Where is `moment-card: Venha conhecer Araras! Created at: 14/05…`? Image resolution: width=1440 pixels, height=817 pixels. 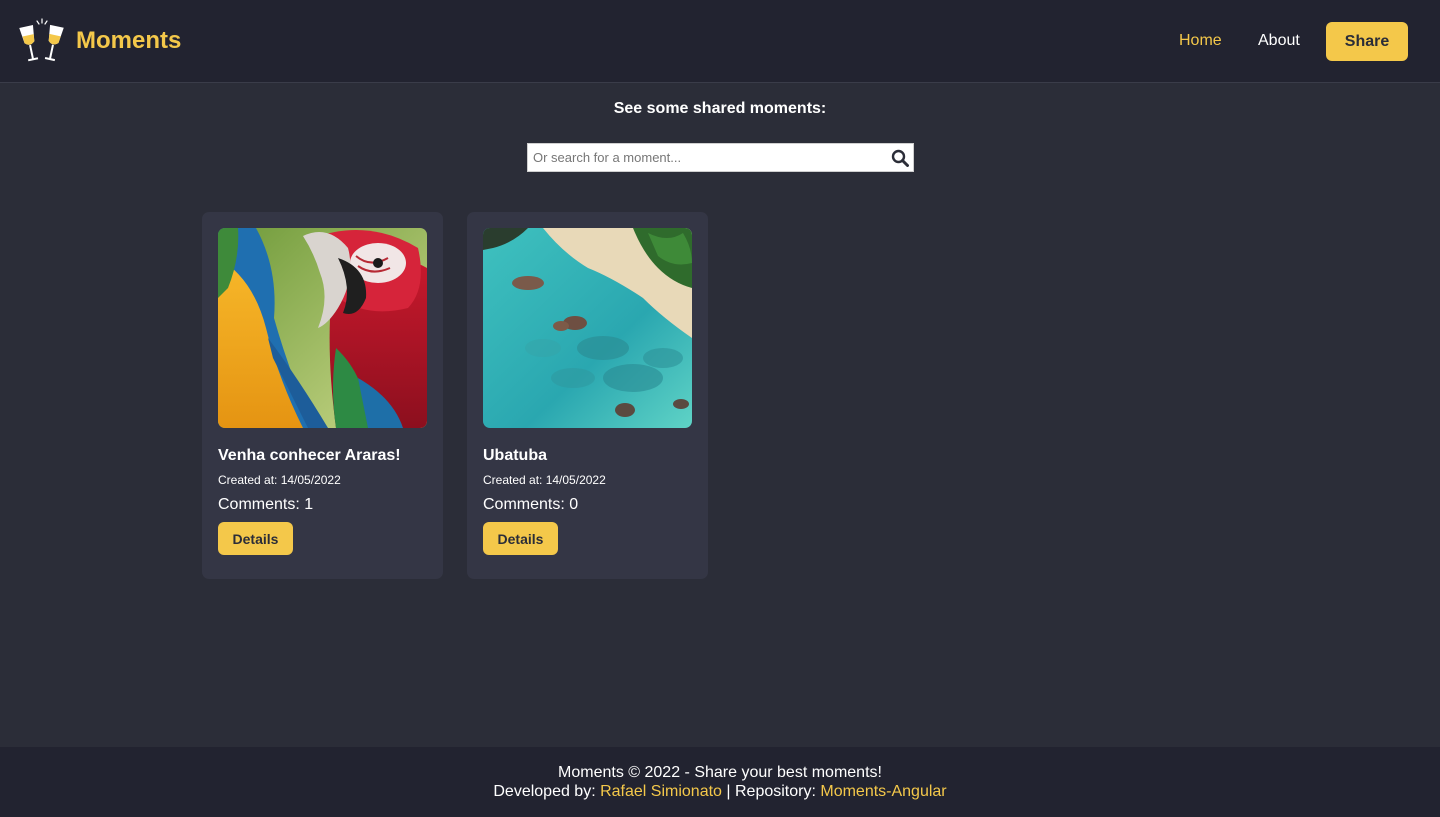
moment-card: Venha conhecer Araras! Created at: 14/05… is located at coordinates (322, 395).